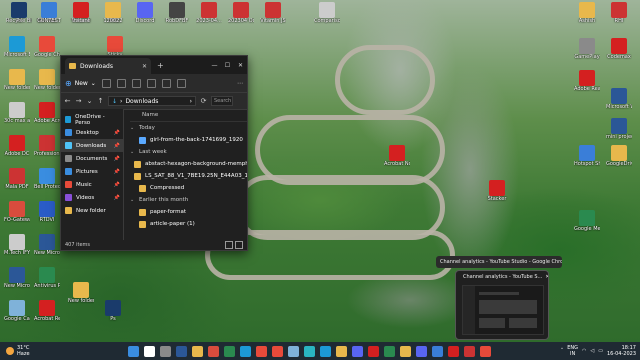  Describe the element at coordinates (47, 278) in the screenshot. I see `desktop-icon: Antivirus Protection` at that location.